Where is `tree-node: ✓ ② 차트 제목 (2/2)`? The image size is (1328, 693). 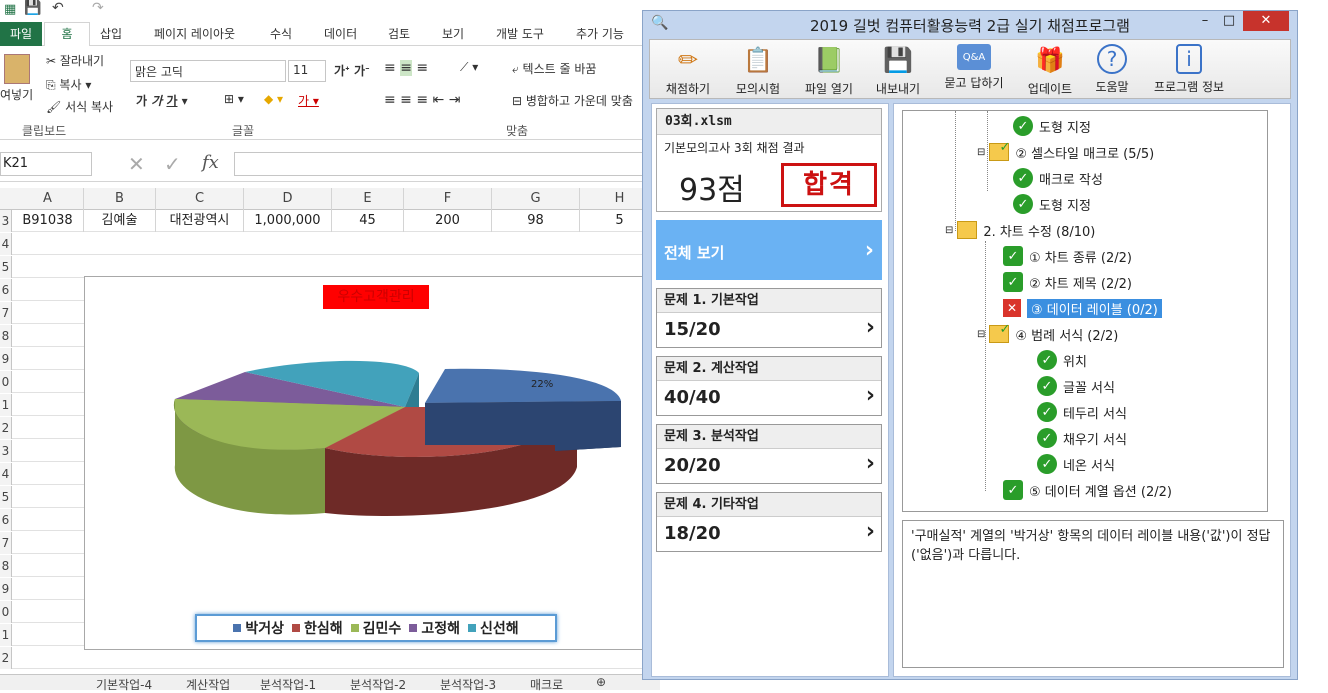 tree-node: ✓ ② 차트 제목 (2/2) is located at coordinates (1067, 282).